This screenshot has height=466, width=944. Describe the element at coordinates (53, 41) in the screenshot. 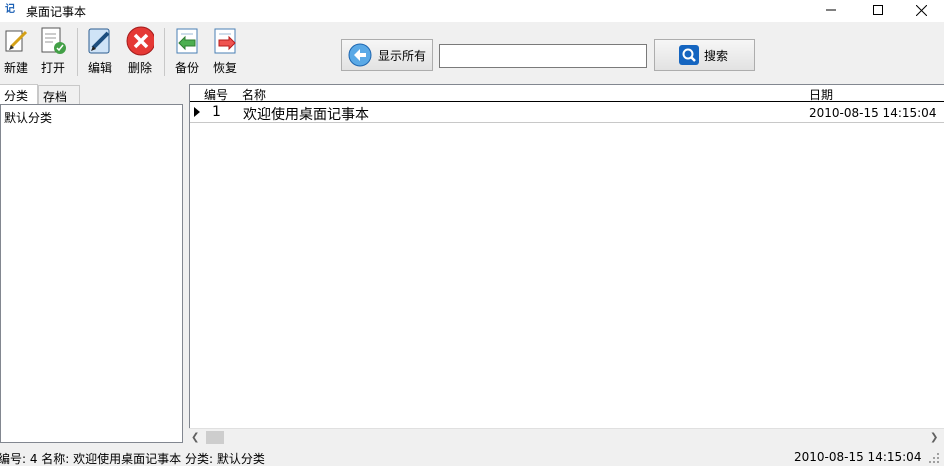

I see `open-document-icon` at that location.